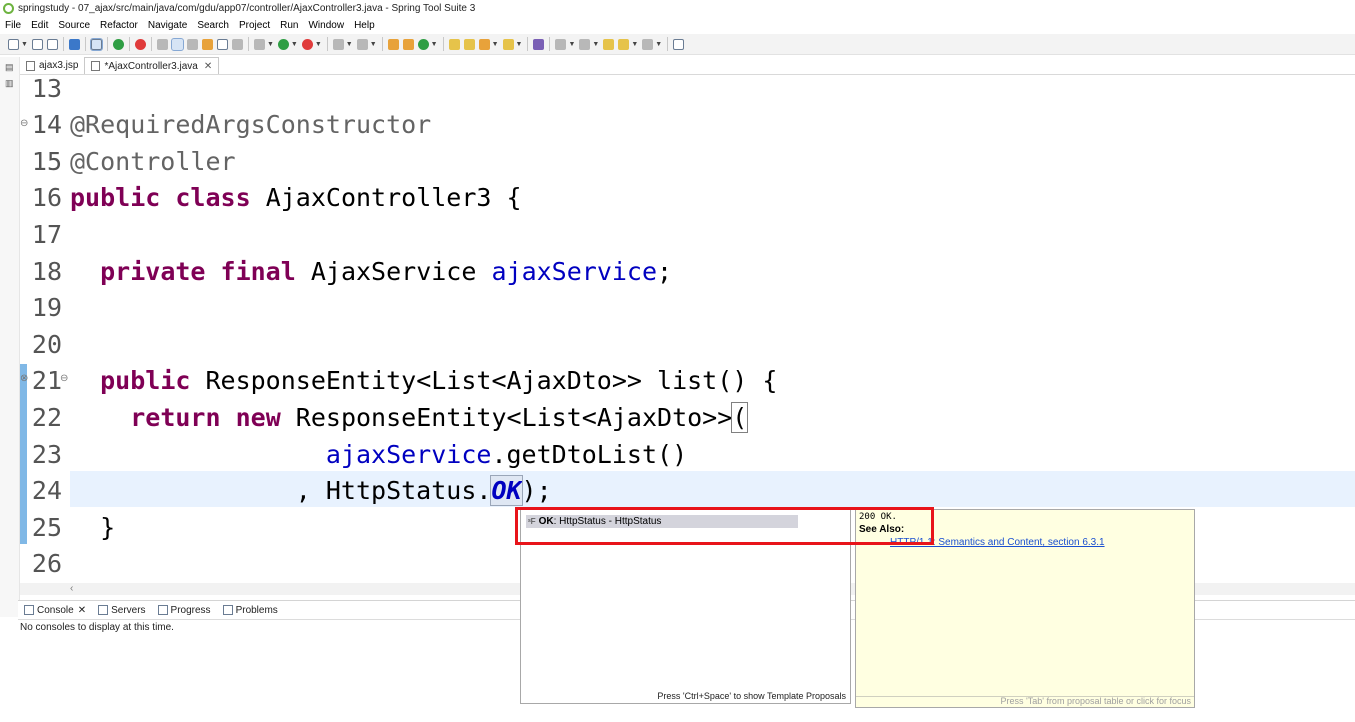 The image size is (1355, 722). I want to click on stop-icon, so click(338, 44).